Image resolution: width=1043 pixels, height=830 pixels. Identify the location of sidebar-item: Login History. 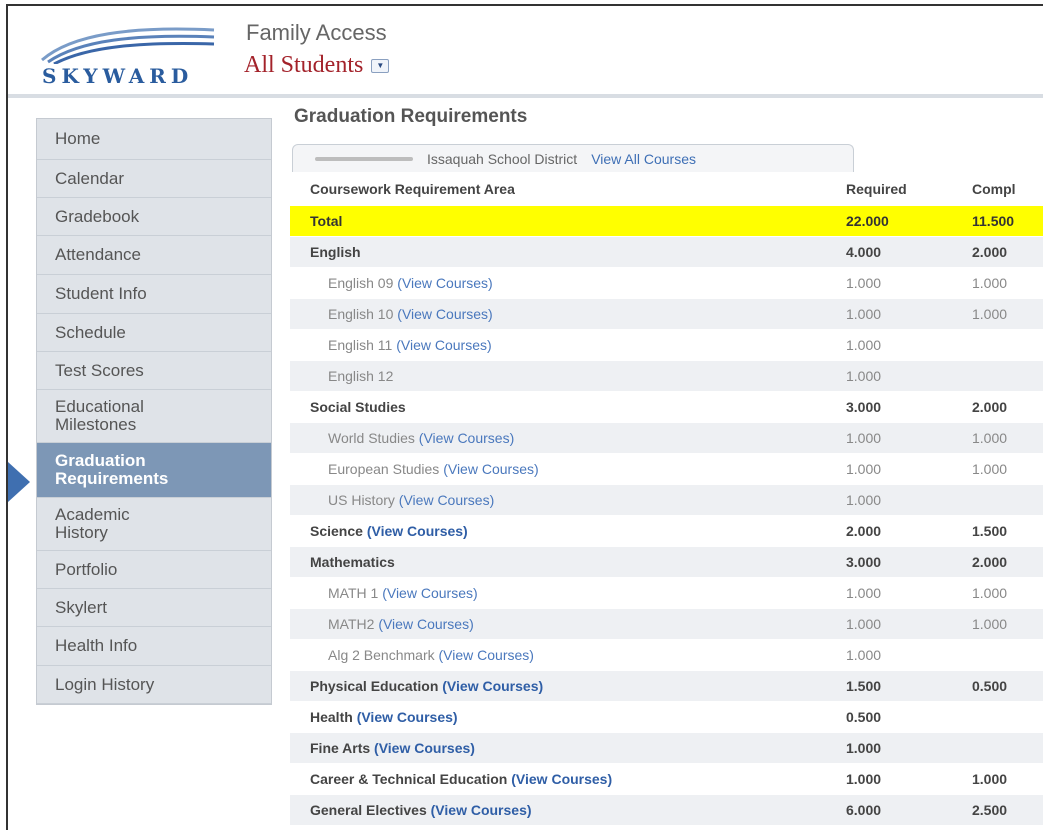
(154, 685).